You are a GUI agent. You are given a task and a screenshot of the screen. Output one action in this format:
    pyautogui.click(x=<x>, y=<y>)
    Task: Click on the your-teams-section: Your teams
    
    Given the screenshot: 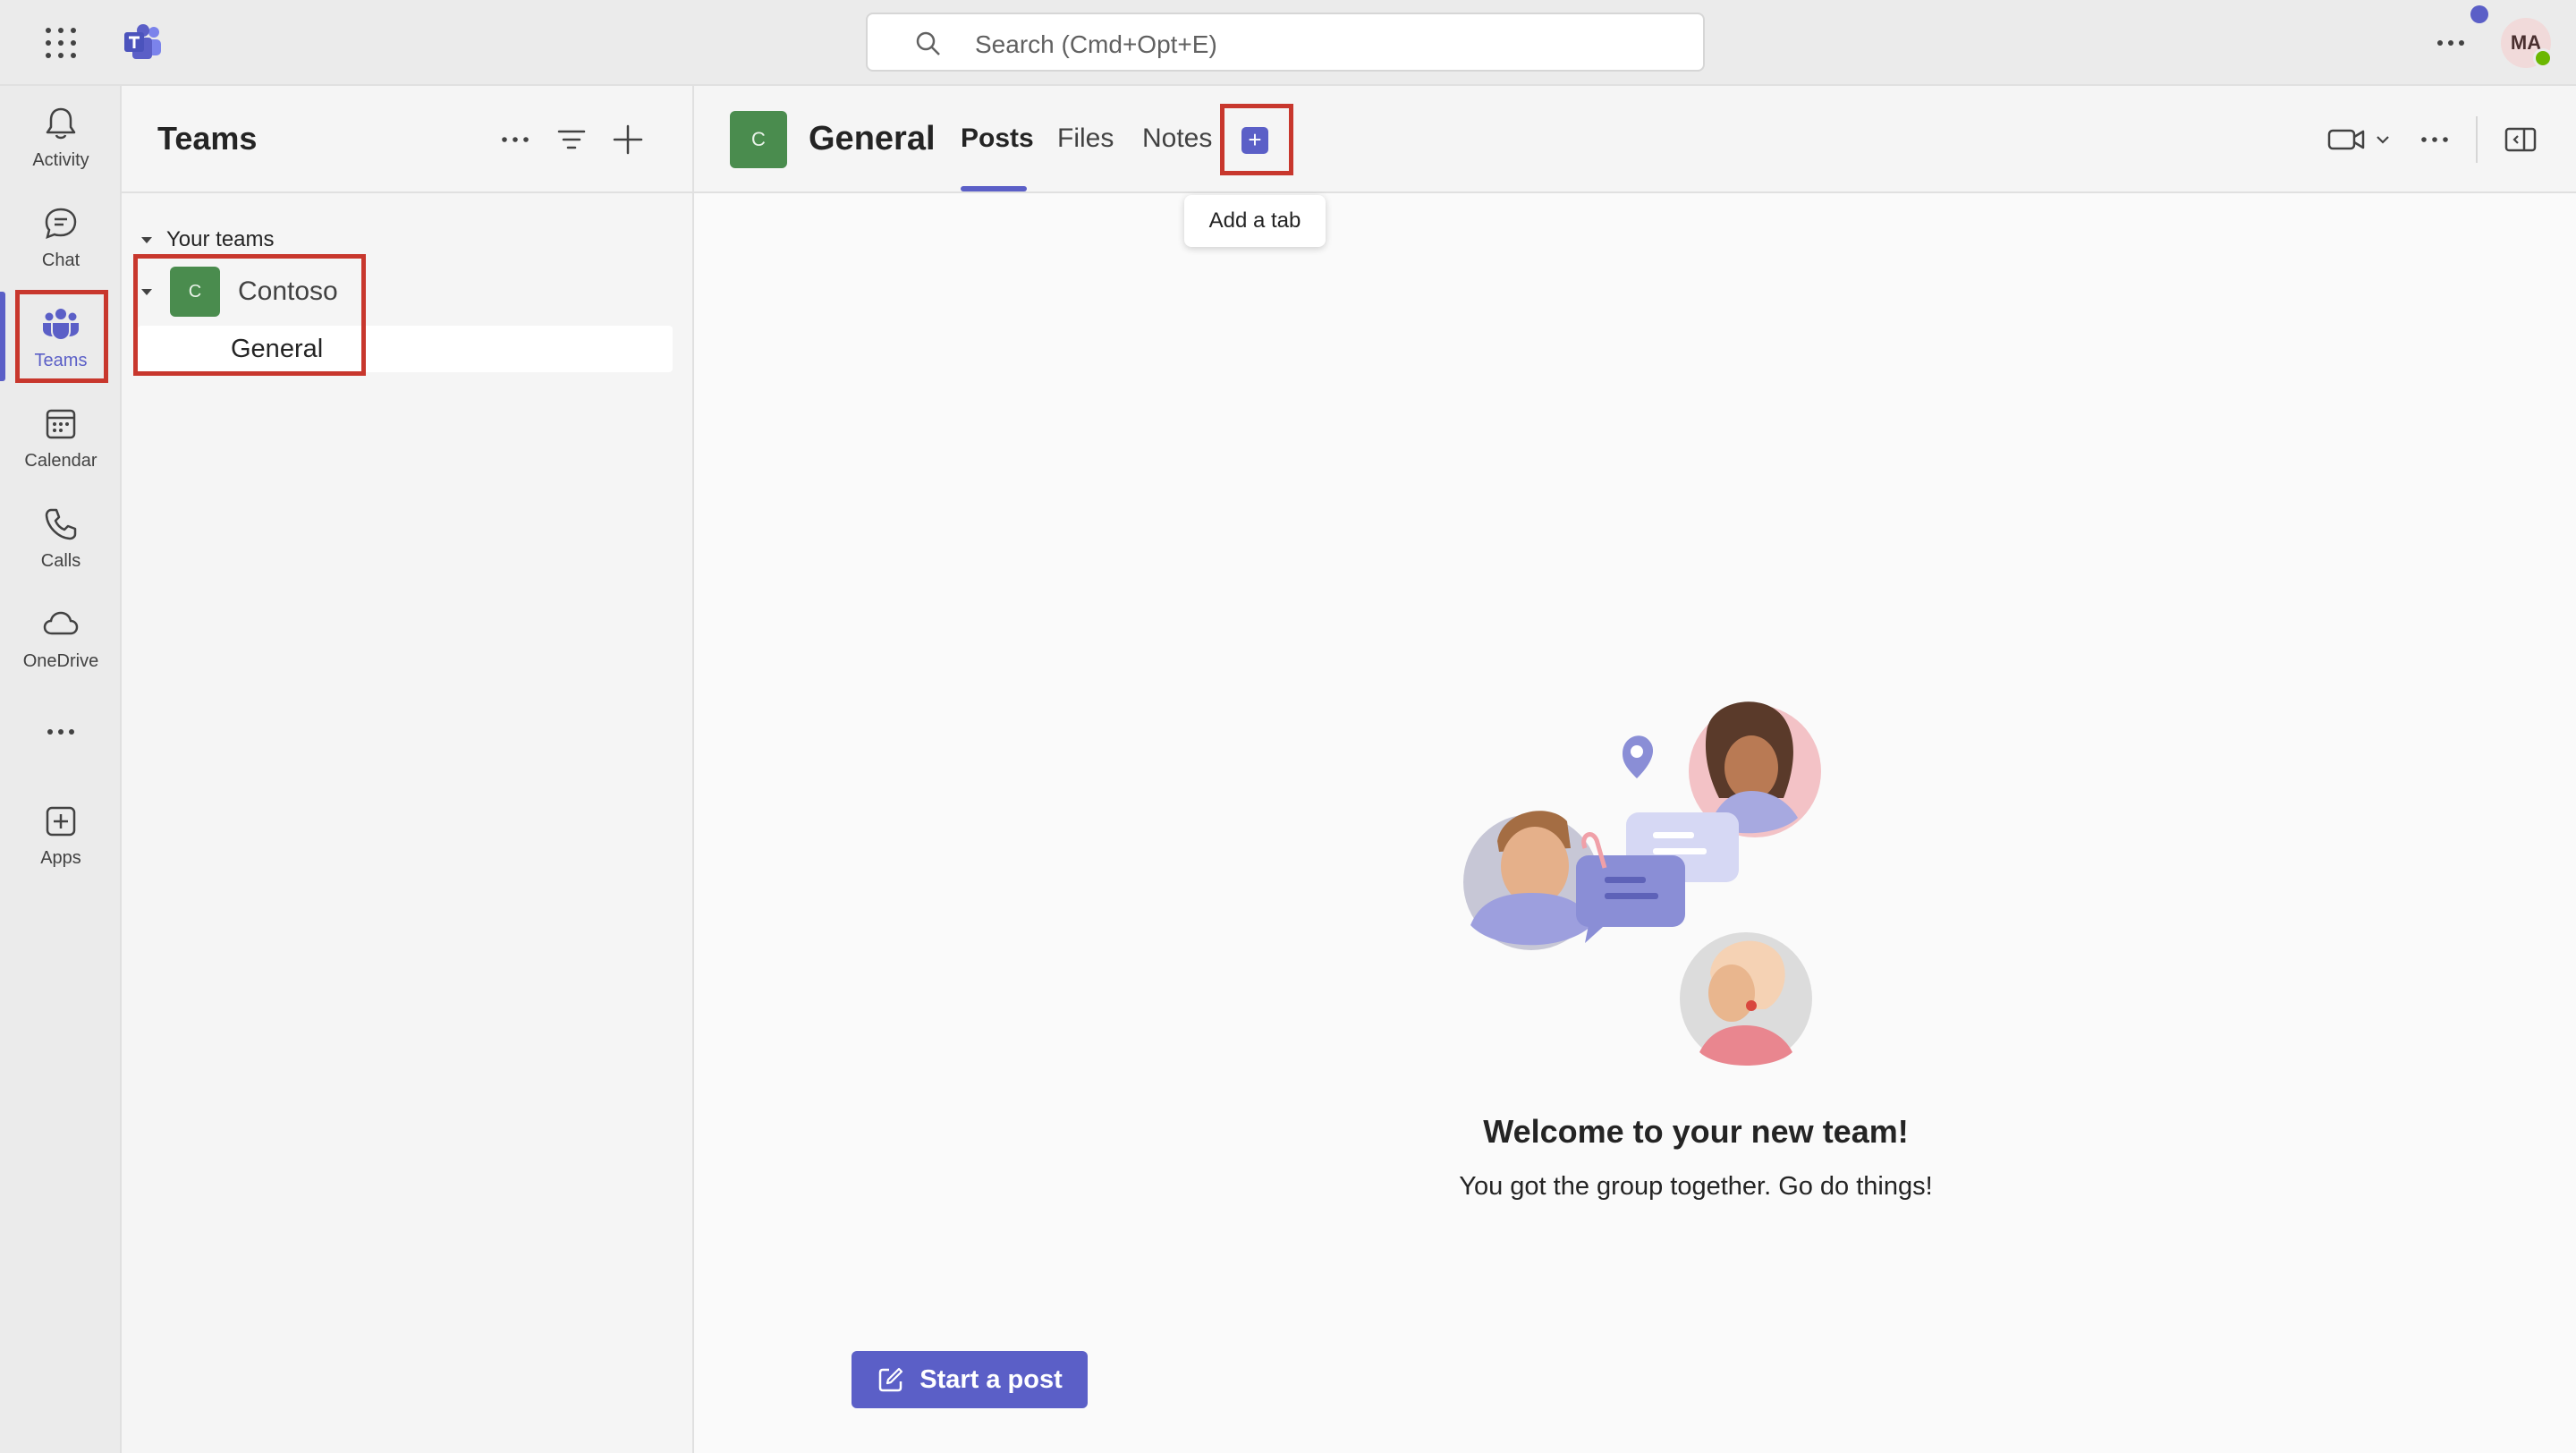 What is the action you would take?
    pyautogui.click(x=206, y=240)
    